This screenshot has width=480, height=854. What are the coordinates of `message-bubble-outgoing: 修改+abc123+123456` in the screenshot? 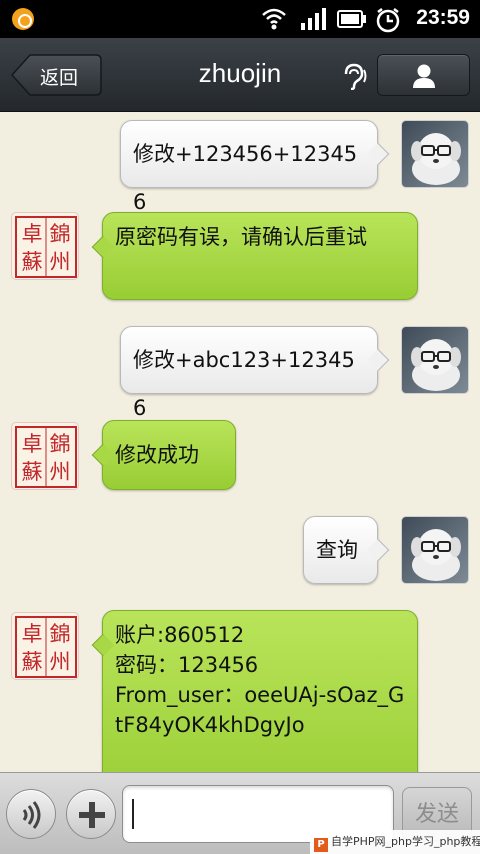 It's located at (249, 373).